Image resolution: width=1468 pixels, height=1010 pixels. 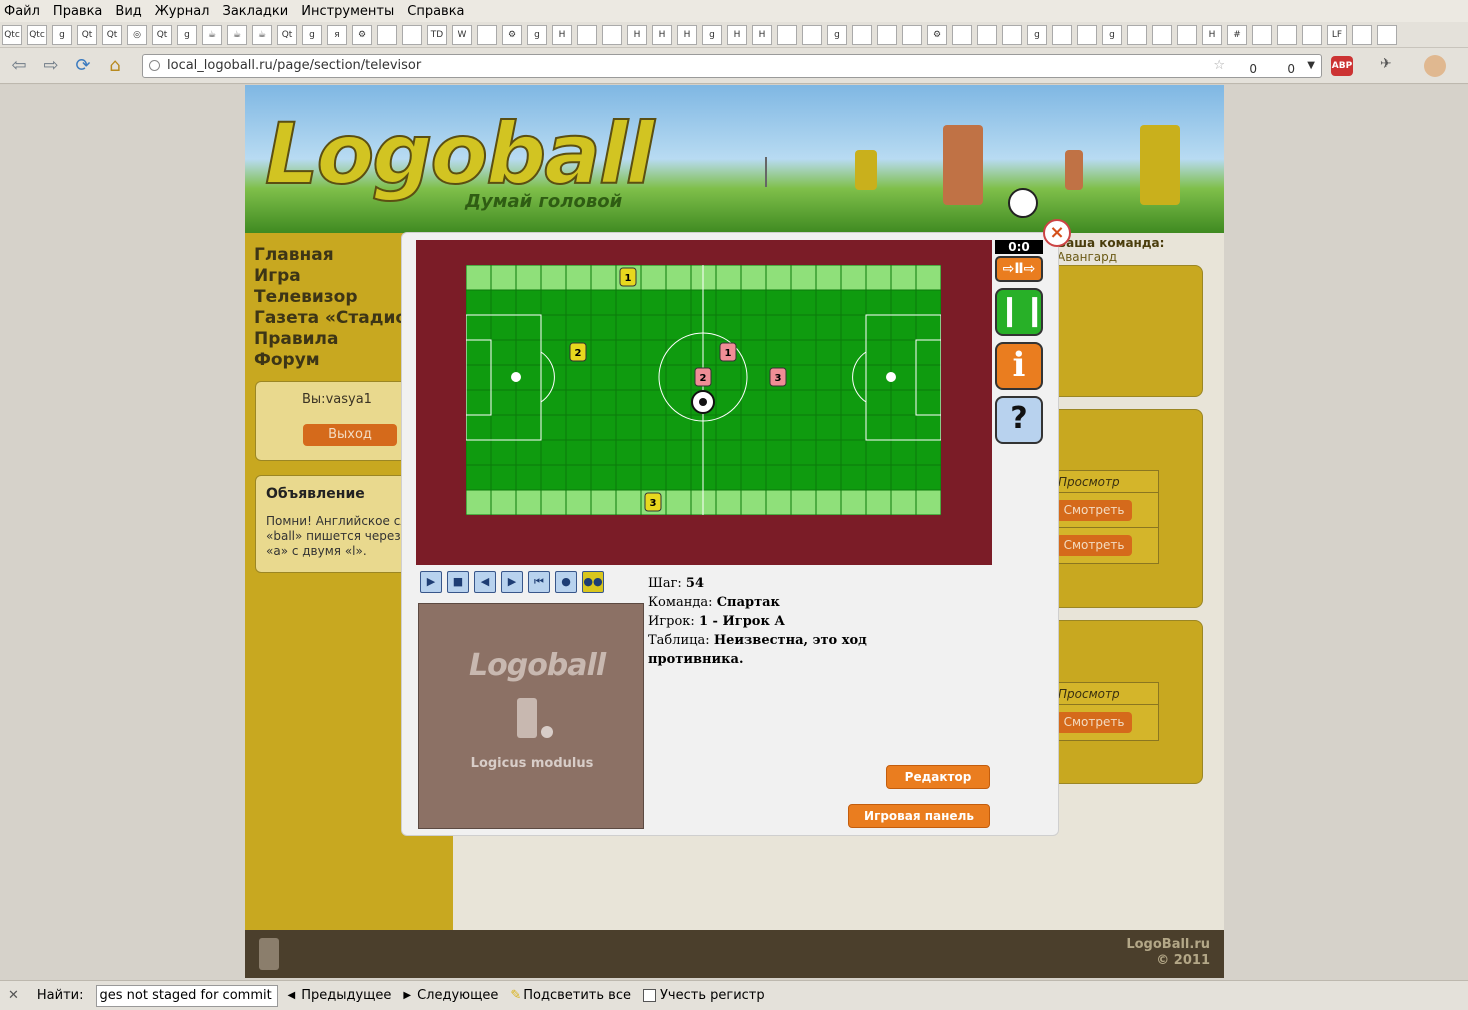 I want to click on menu-edit: Правка, so click(x=77, y=11).